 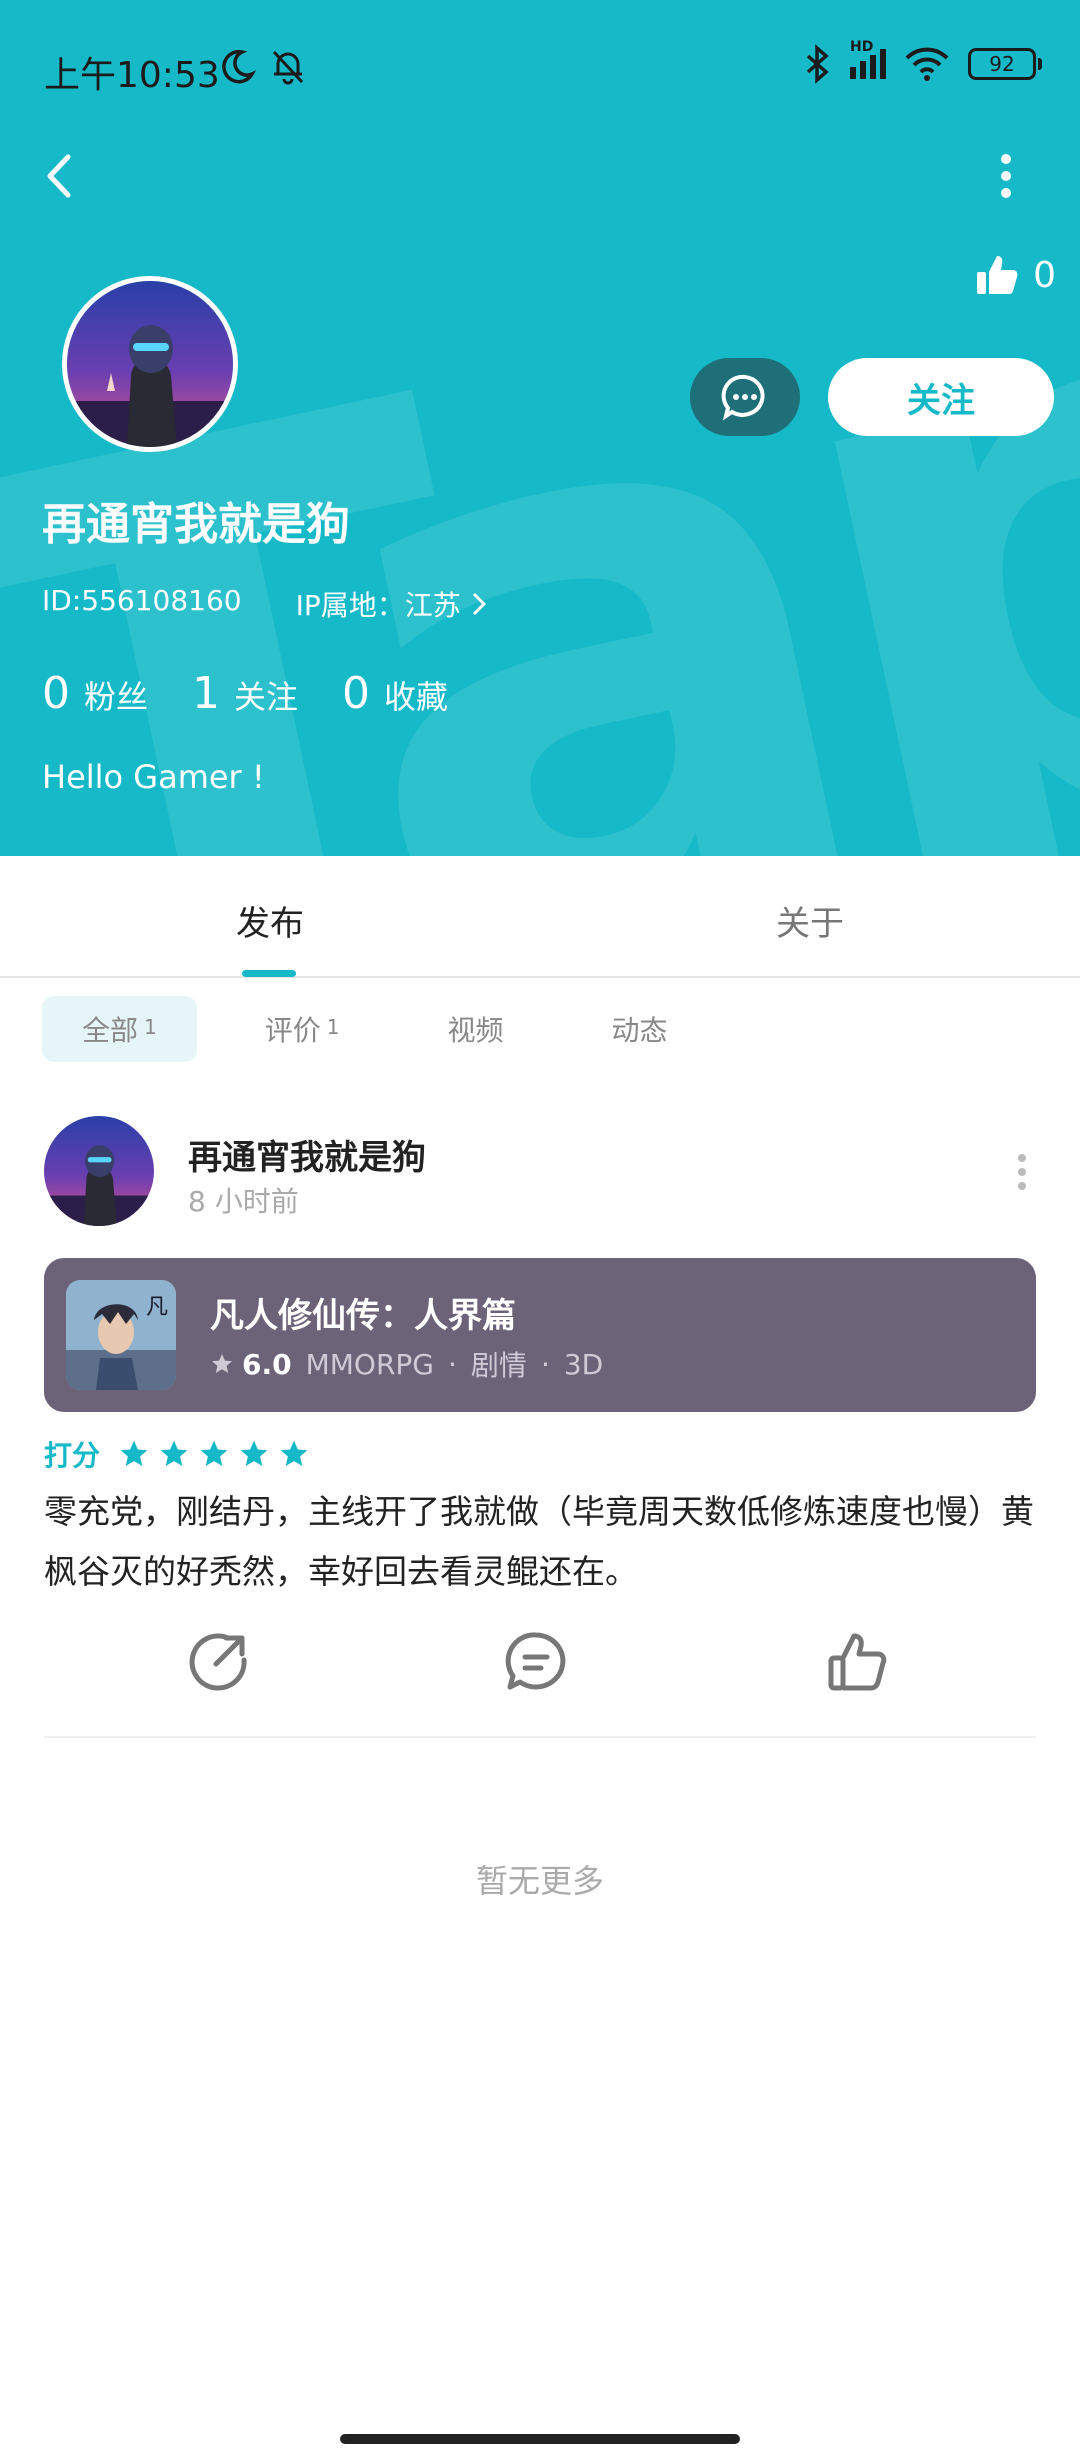 I want to click on comment-icon, so click(x=535, y=1661).